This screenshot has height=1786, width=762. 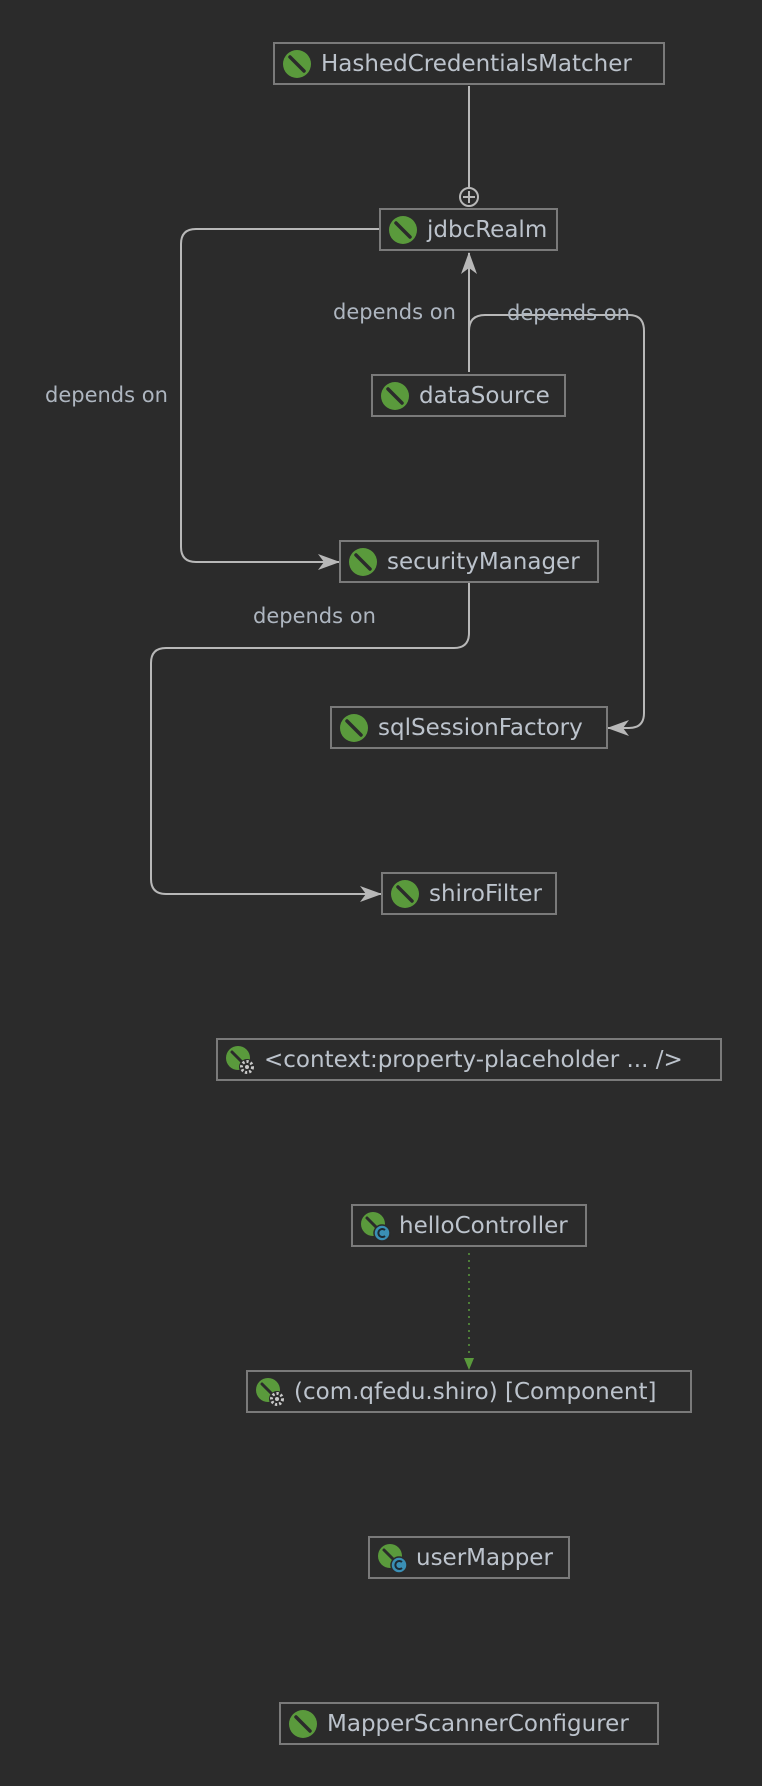 What do you see at coordinates (475, 1391) in the screenshot?
I see `node-label: (com.qfedu.shiro) [Component]` at bounding box center [475, 1391].